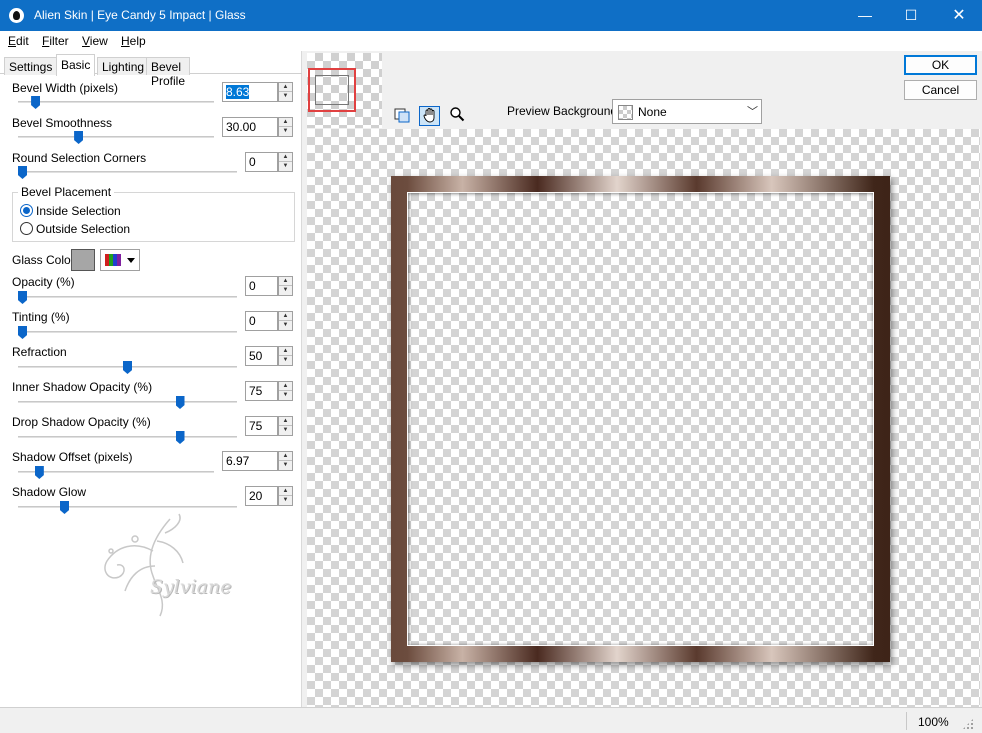  Describe the element at coordinates (261, 321) in the screenshot. I see `tinting-input: 0` at that location.